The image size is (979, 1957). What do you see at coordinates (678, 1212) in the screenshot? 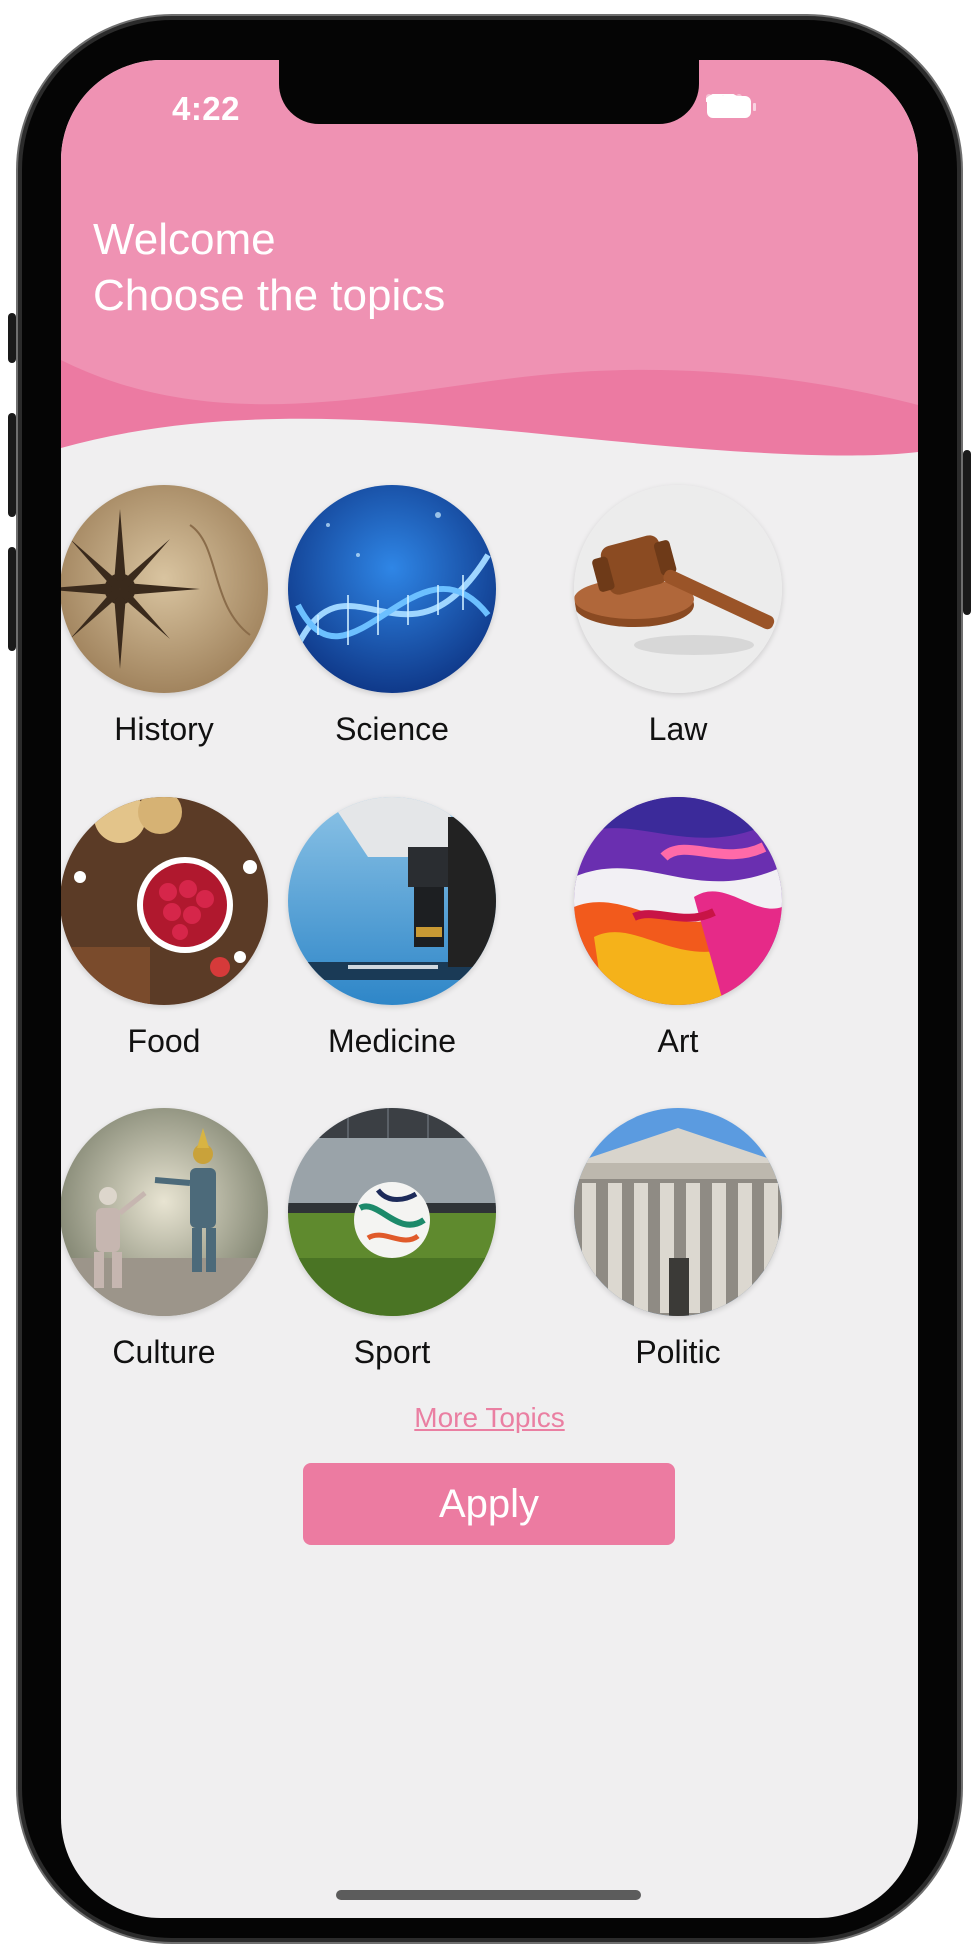
I see `courthouse-image` at bounding box center [678, 1212].